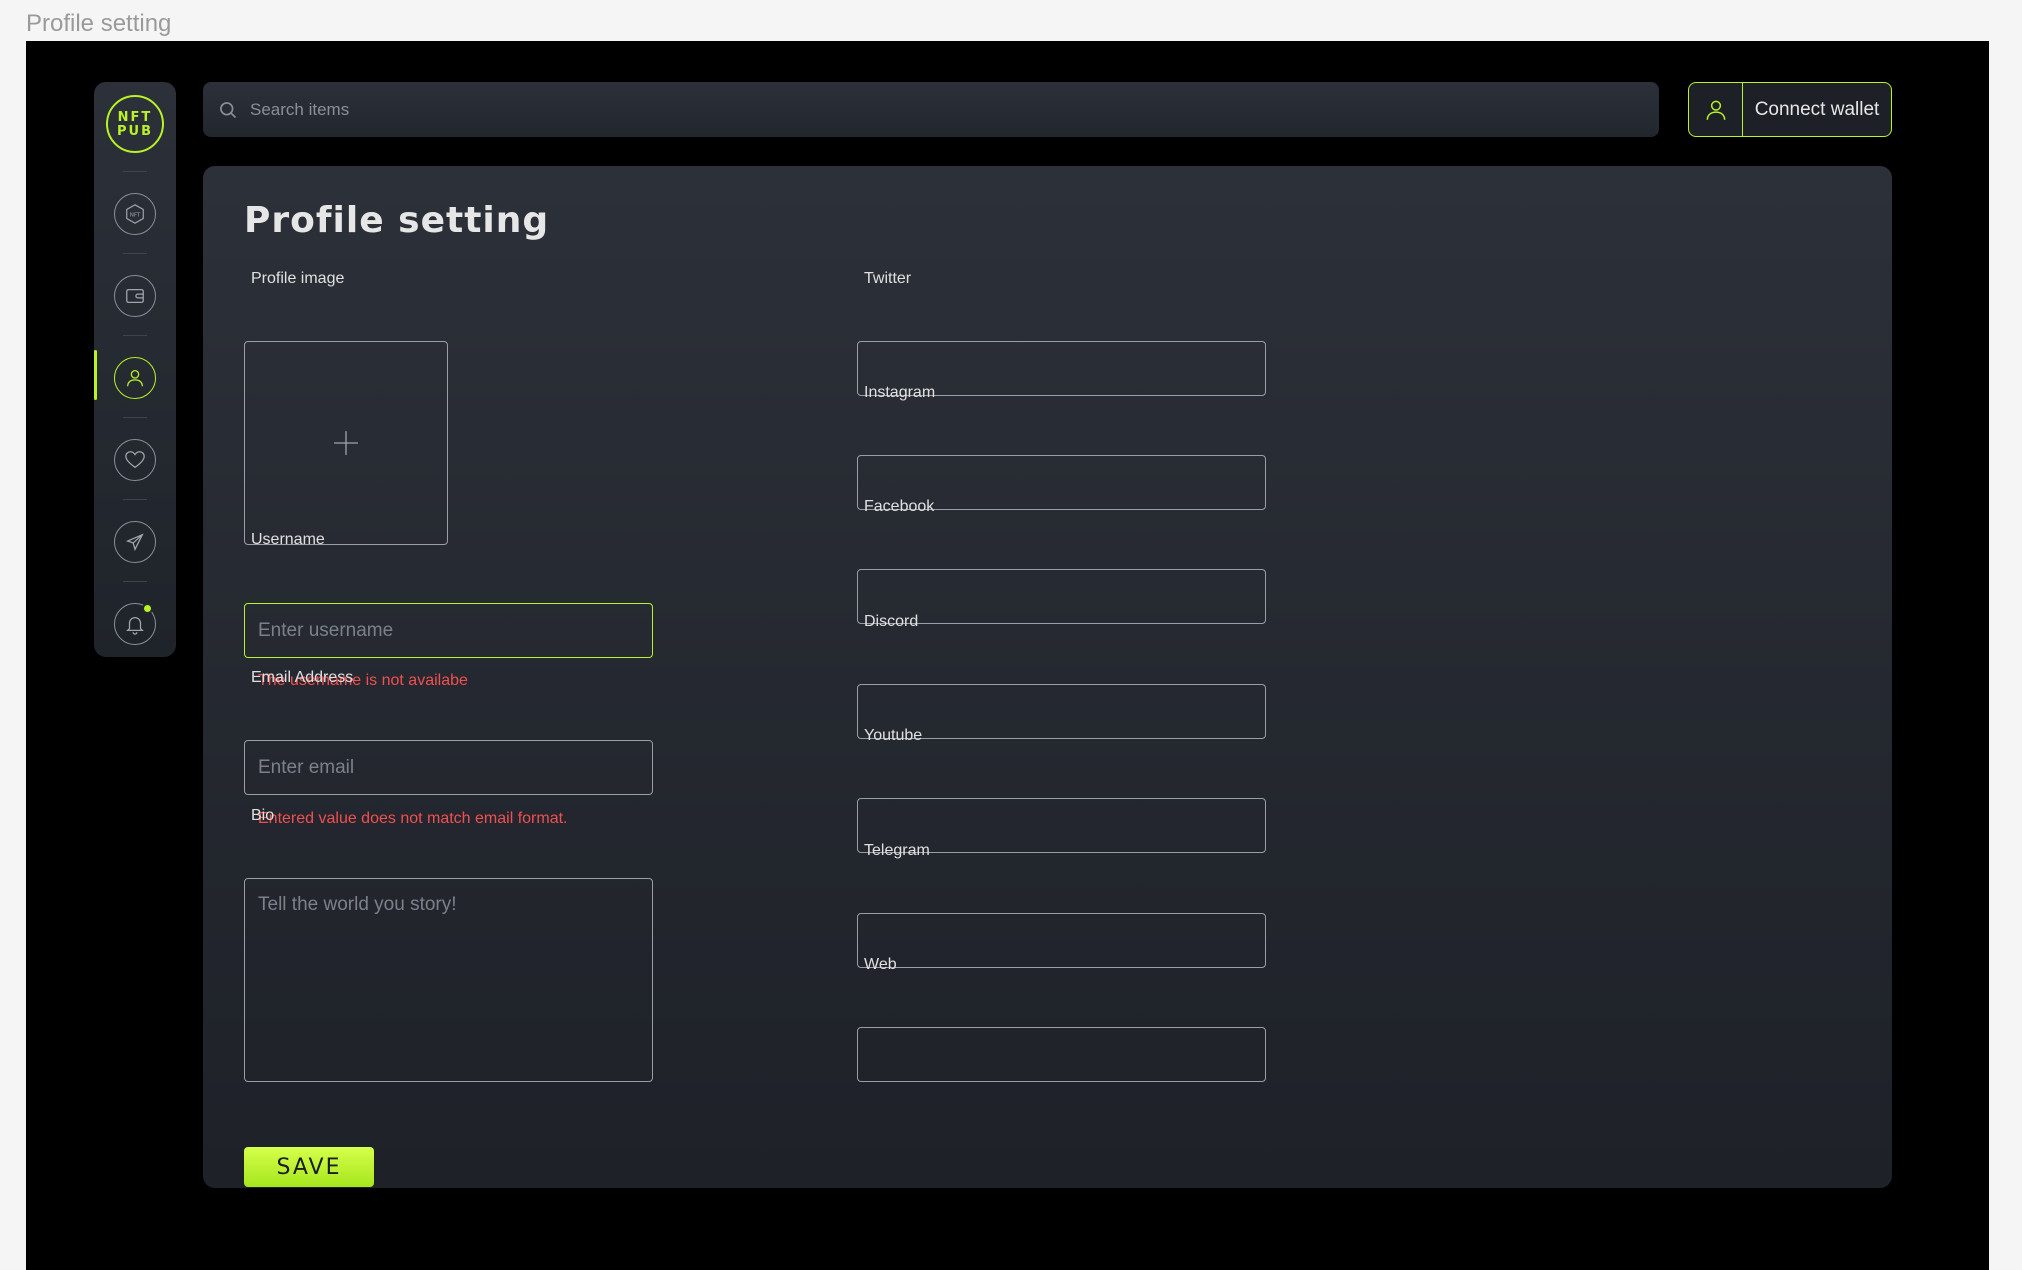 This screenshot has height=1270, width=2022. I want to click on frame-label: Profile setting, so click(99, 23).